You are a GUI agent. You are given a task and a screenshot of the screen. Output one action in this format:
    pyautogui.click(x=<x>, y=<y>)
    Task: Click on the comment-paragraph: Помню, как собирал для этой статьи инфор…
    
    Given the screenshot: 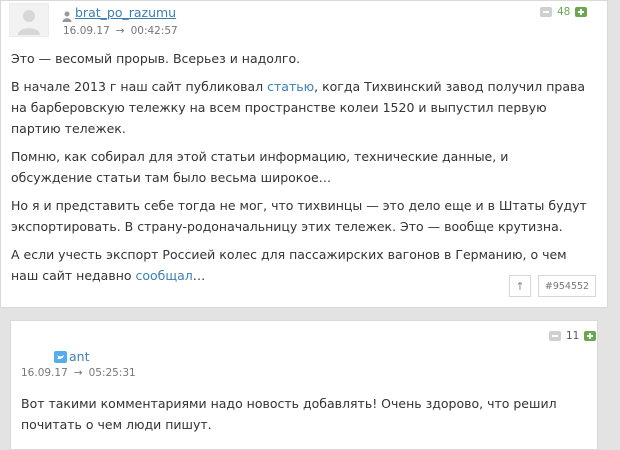 What is the action you would take?
    pyautogui.click(x=302, y=167)
    